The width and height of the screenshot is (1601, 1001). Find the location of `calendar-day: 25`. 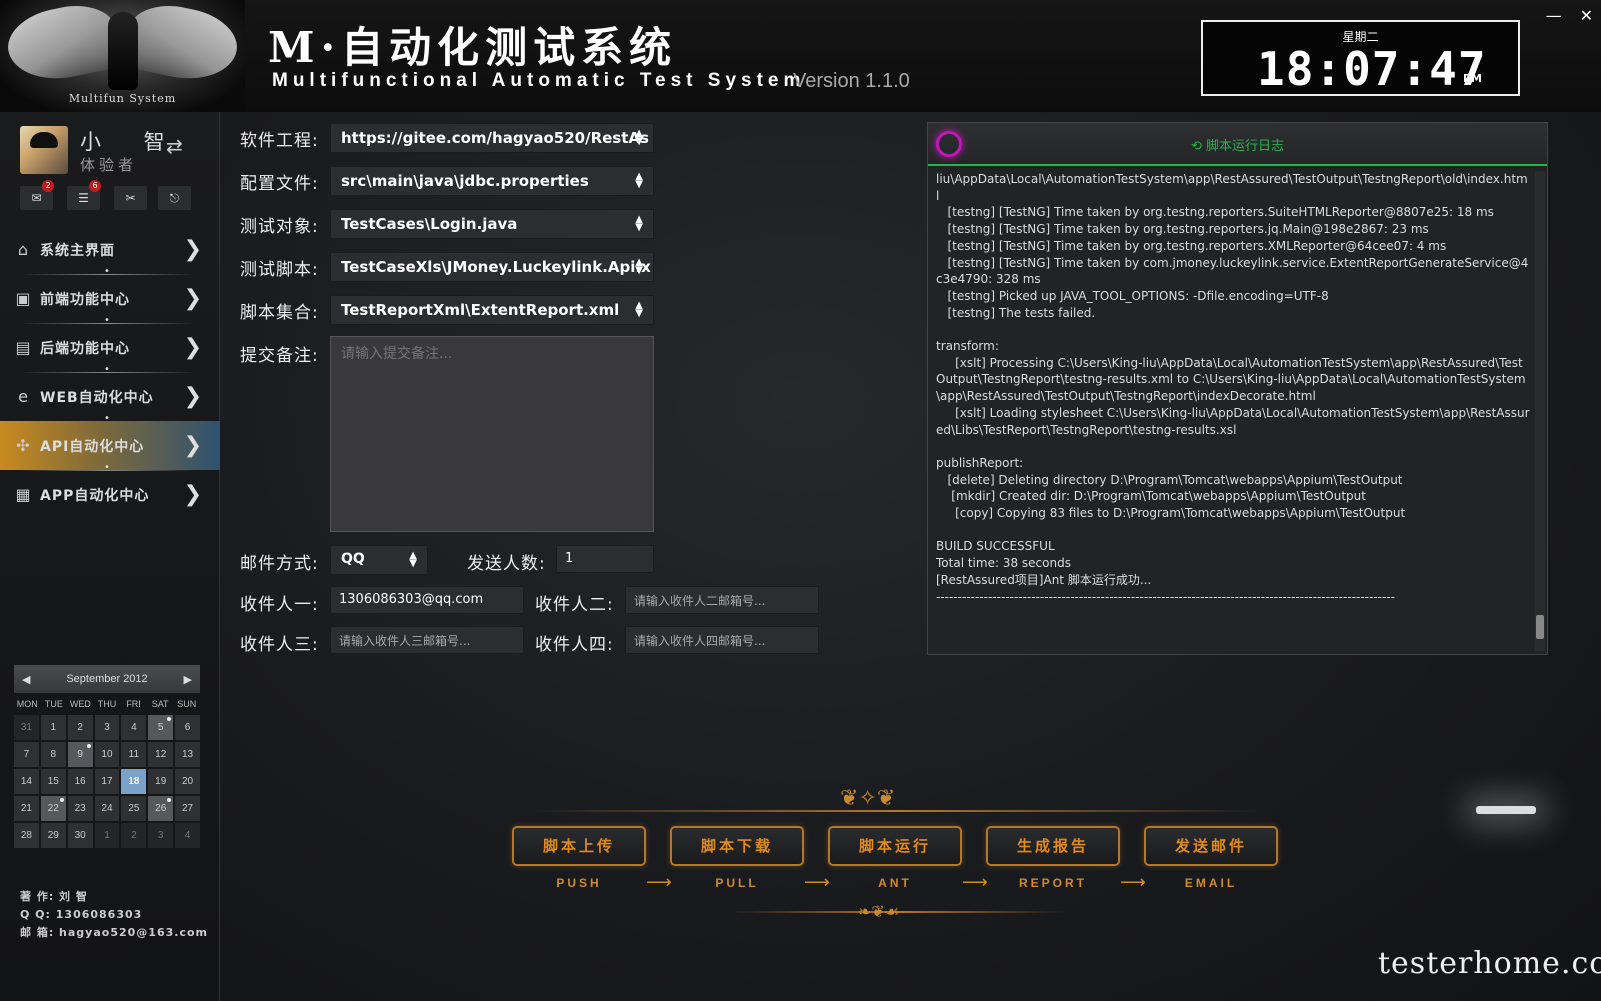

calendar-day: 25 is located at coordinates (134, 808).